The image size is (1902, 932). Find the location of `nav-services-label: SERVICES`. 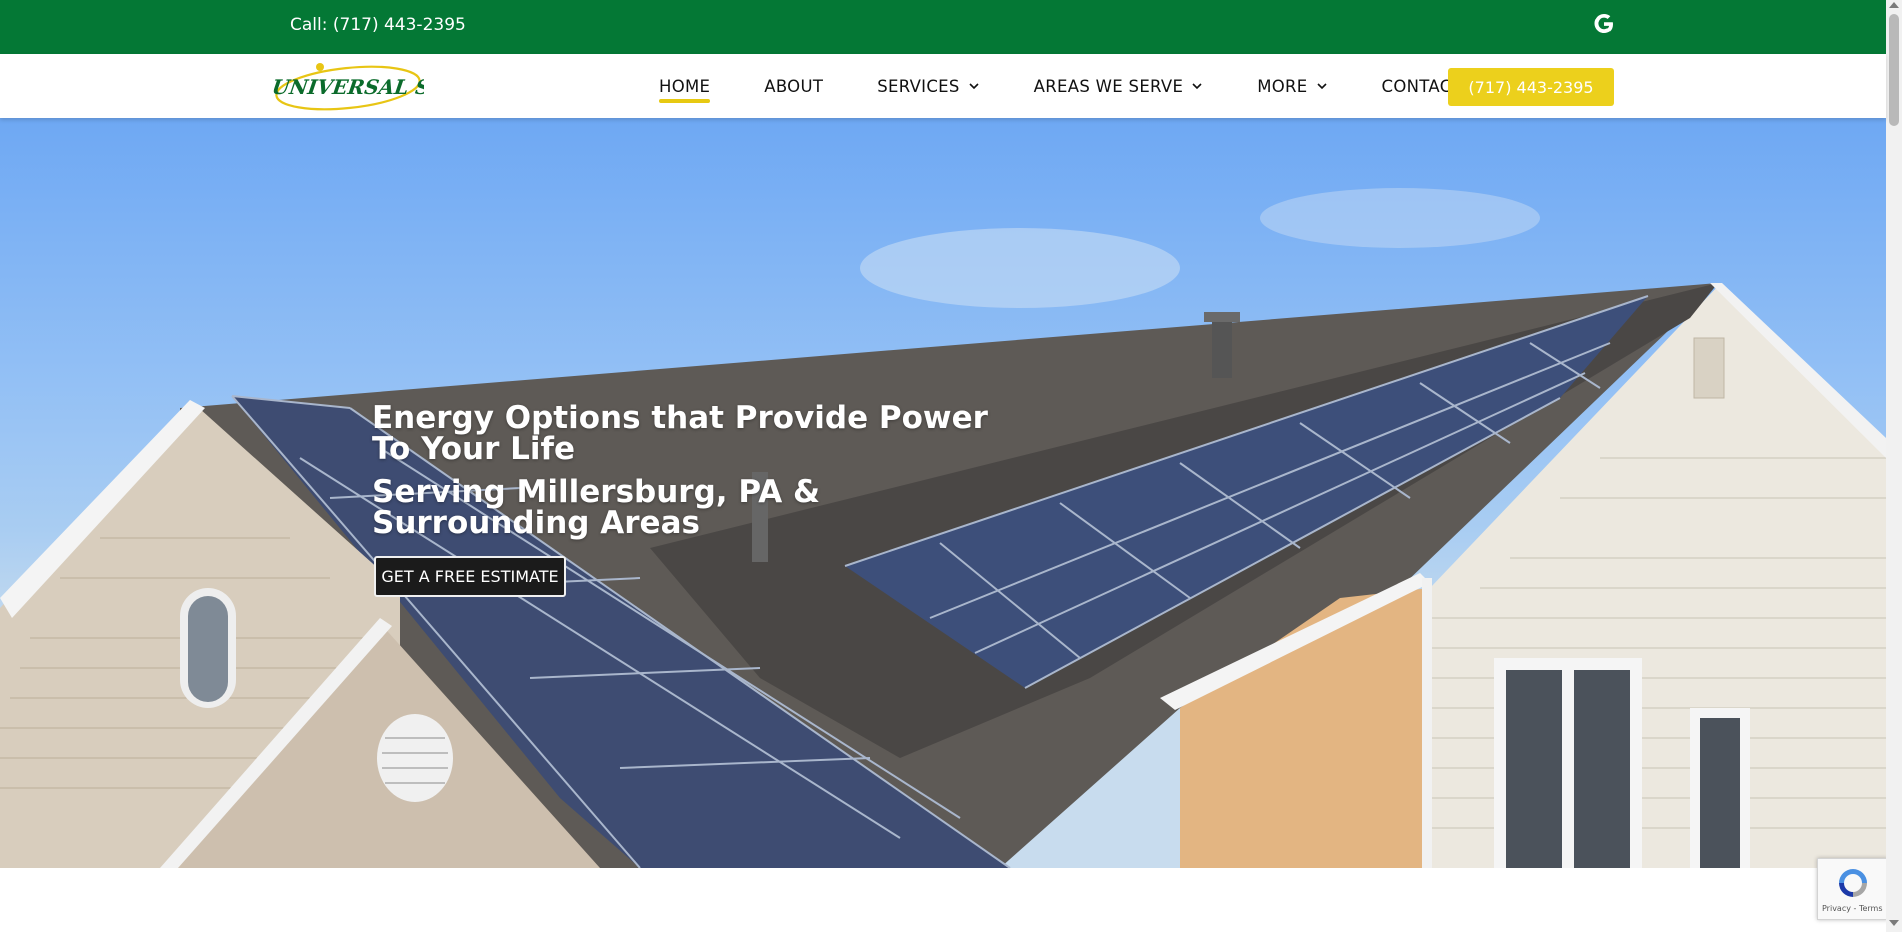

nav-services-label: SERVICES is located at coordinates (918, 86).